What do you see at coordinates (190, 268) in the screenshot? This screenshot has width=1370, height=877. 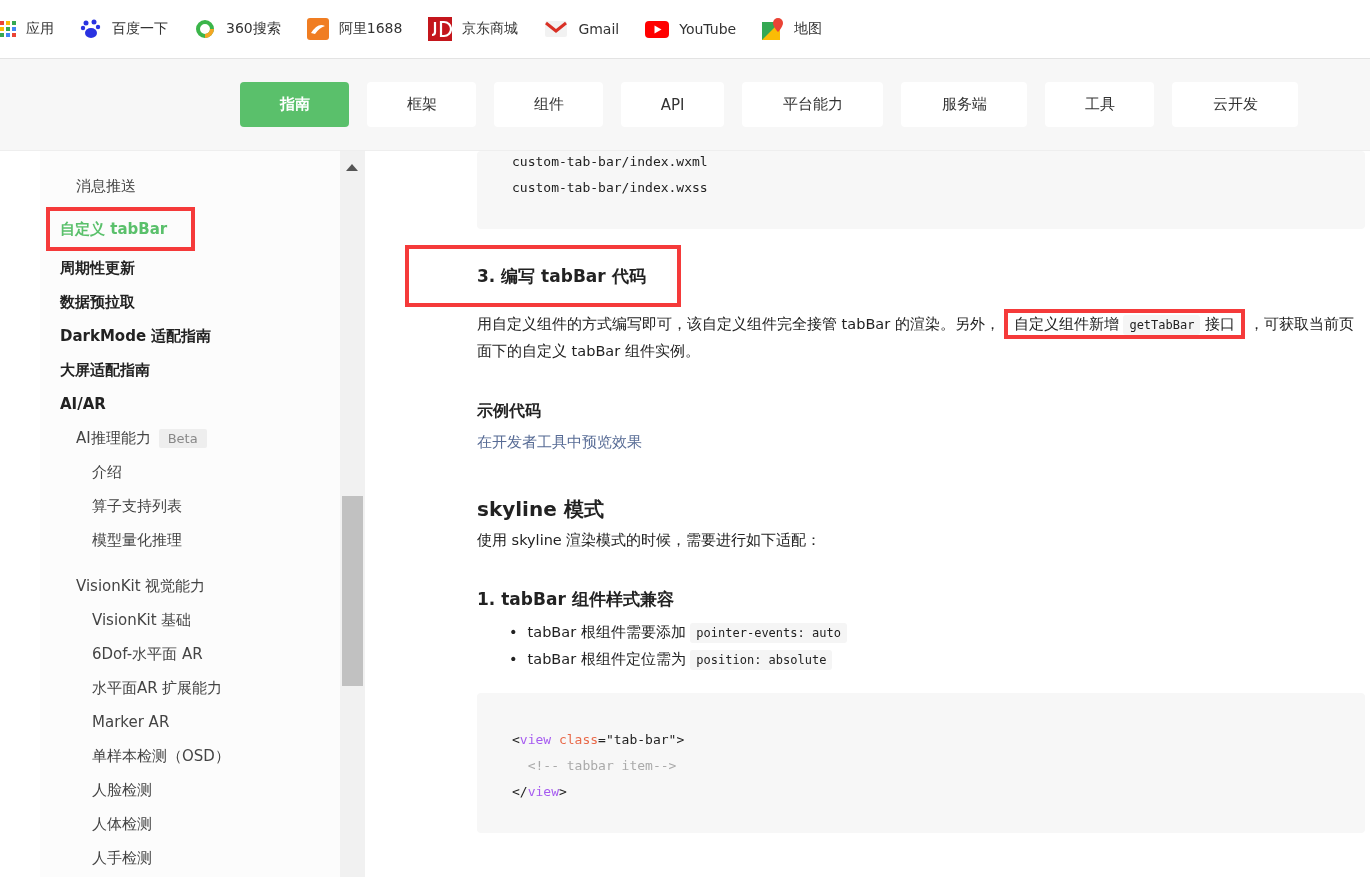 I see `sidebar-item: 周期性更新` at bounding box center [190, 268].